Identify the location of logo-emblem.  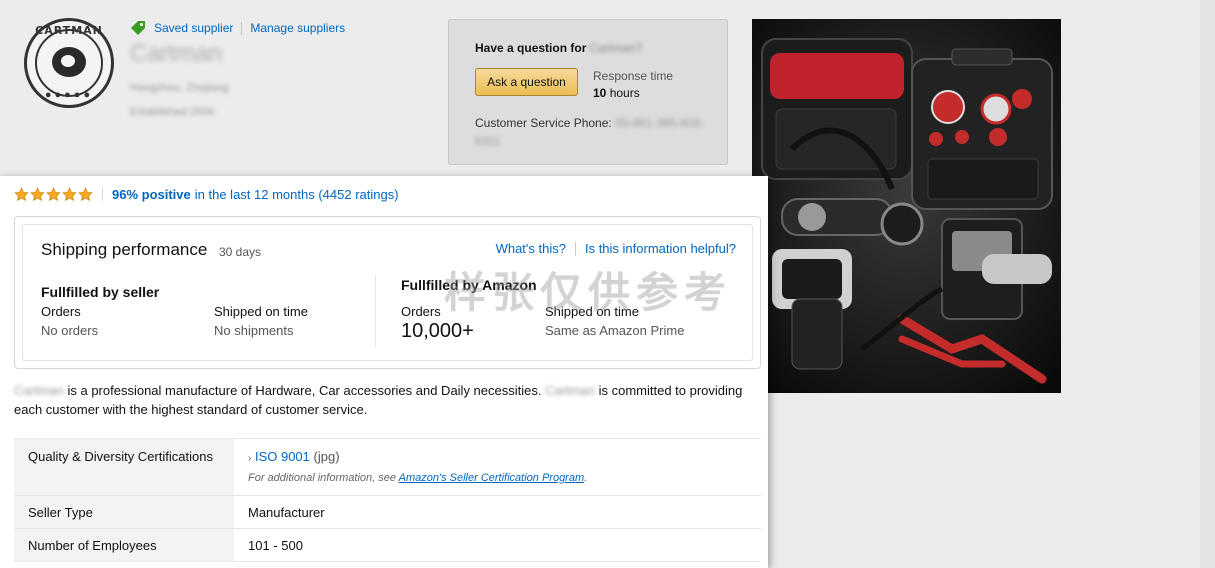
(69, 62).